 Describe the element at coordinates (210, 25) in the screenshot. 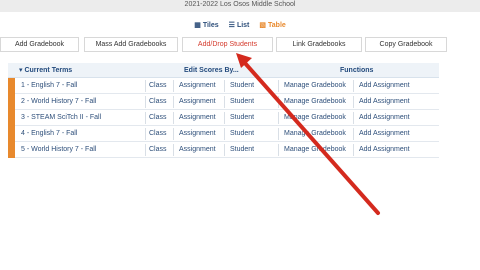

I see `view-tiles-label: Tiles` at that location.